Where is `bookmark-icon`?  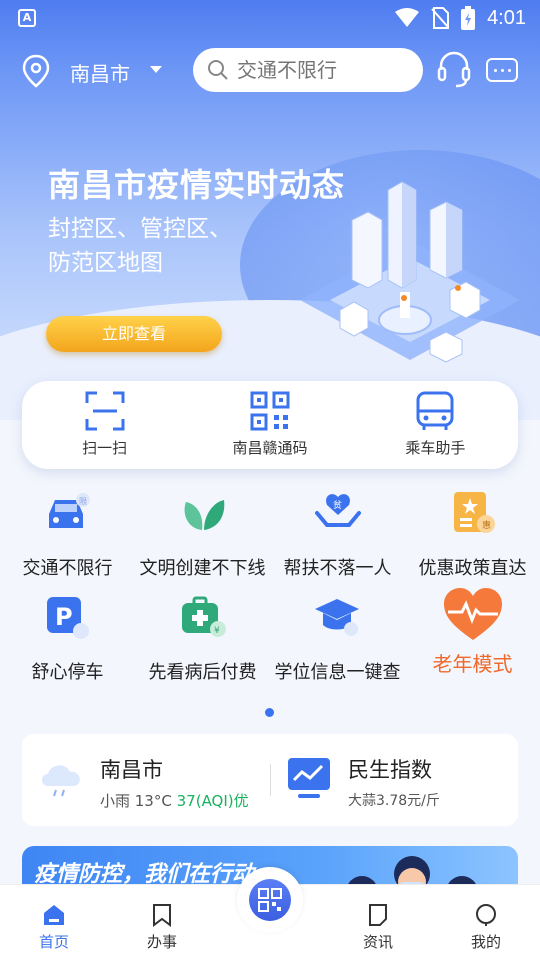 bookmark-icon is located at coordinates (162, 915).